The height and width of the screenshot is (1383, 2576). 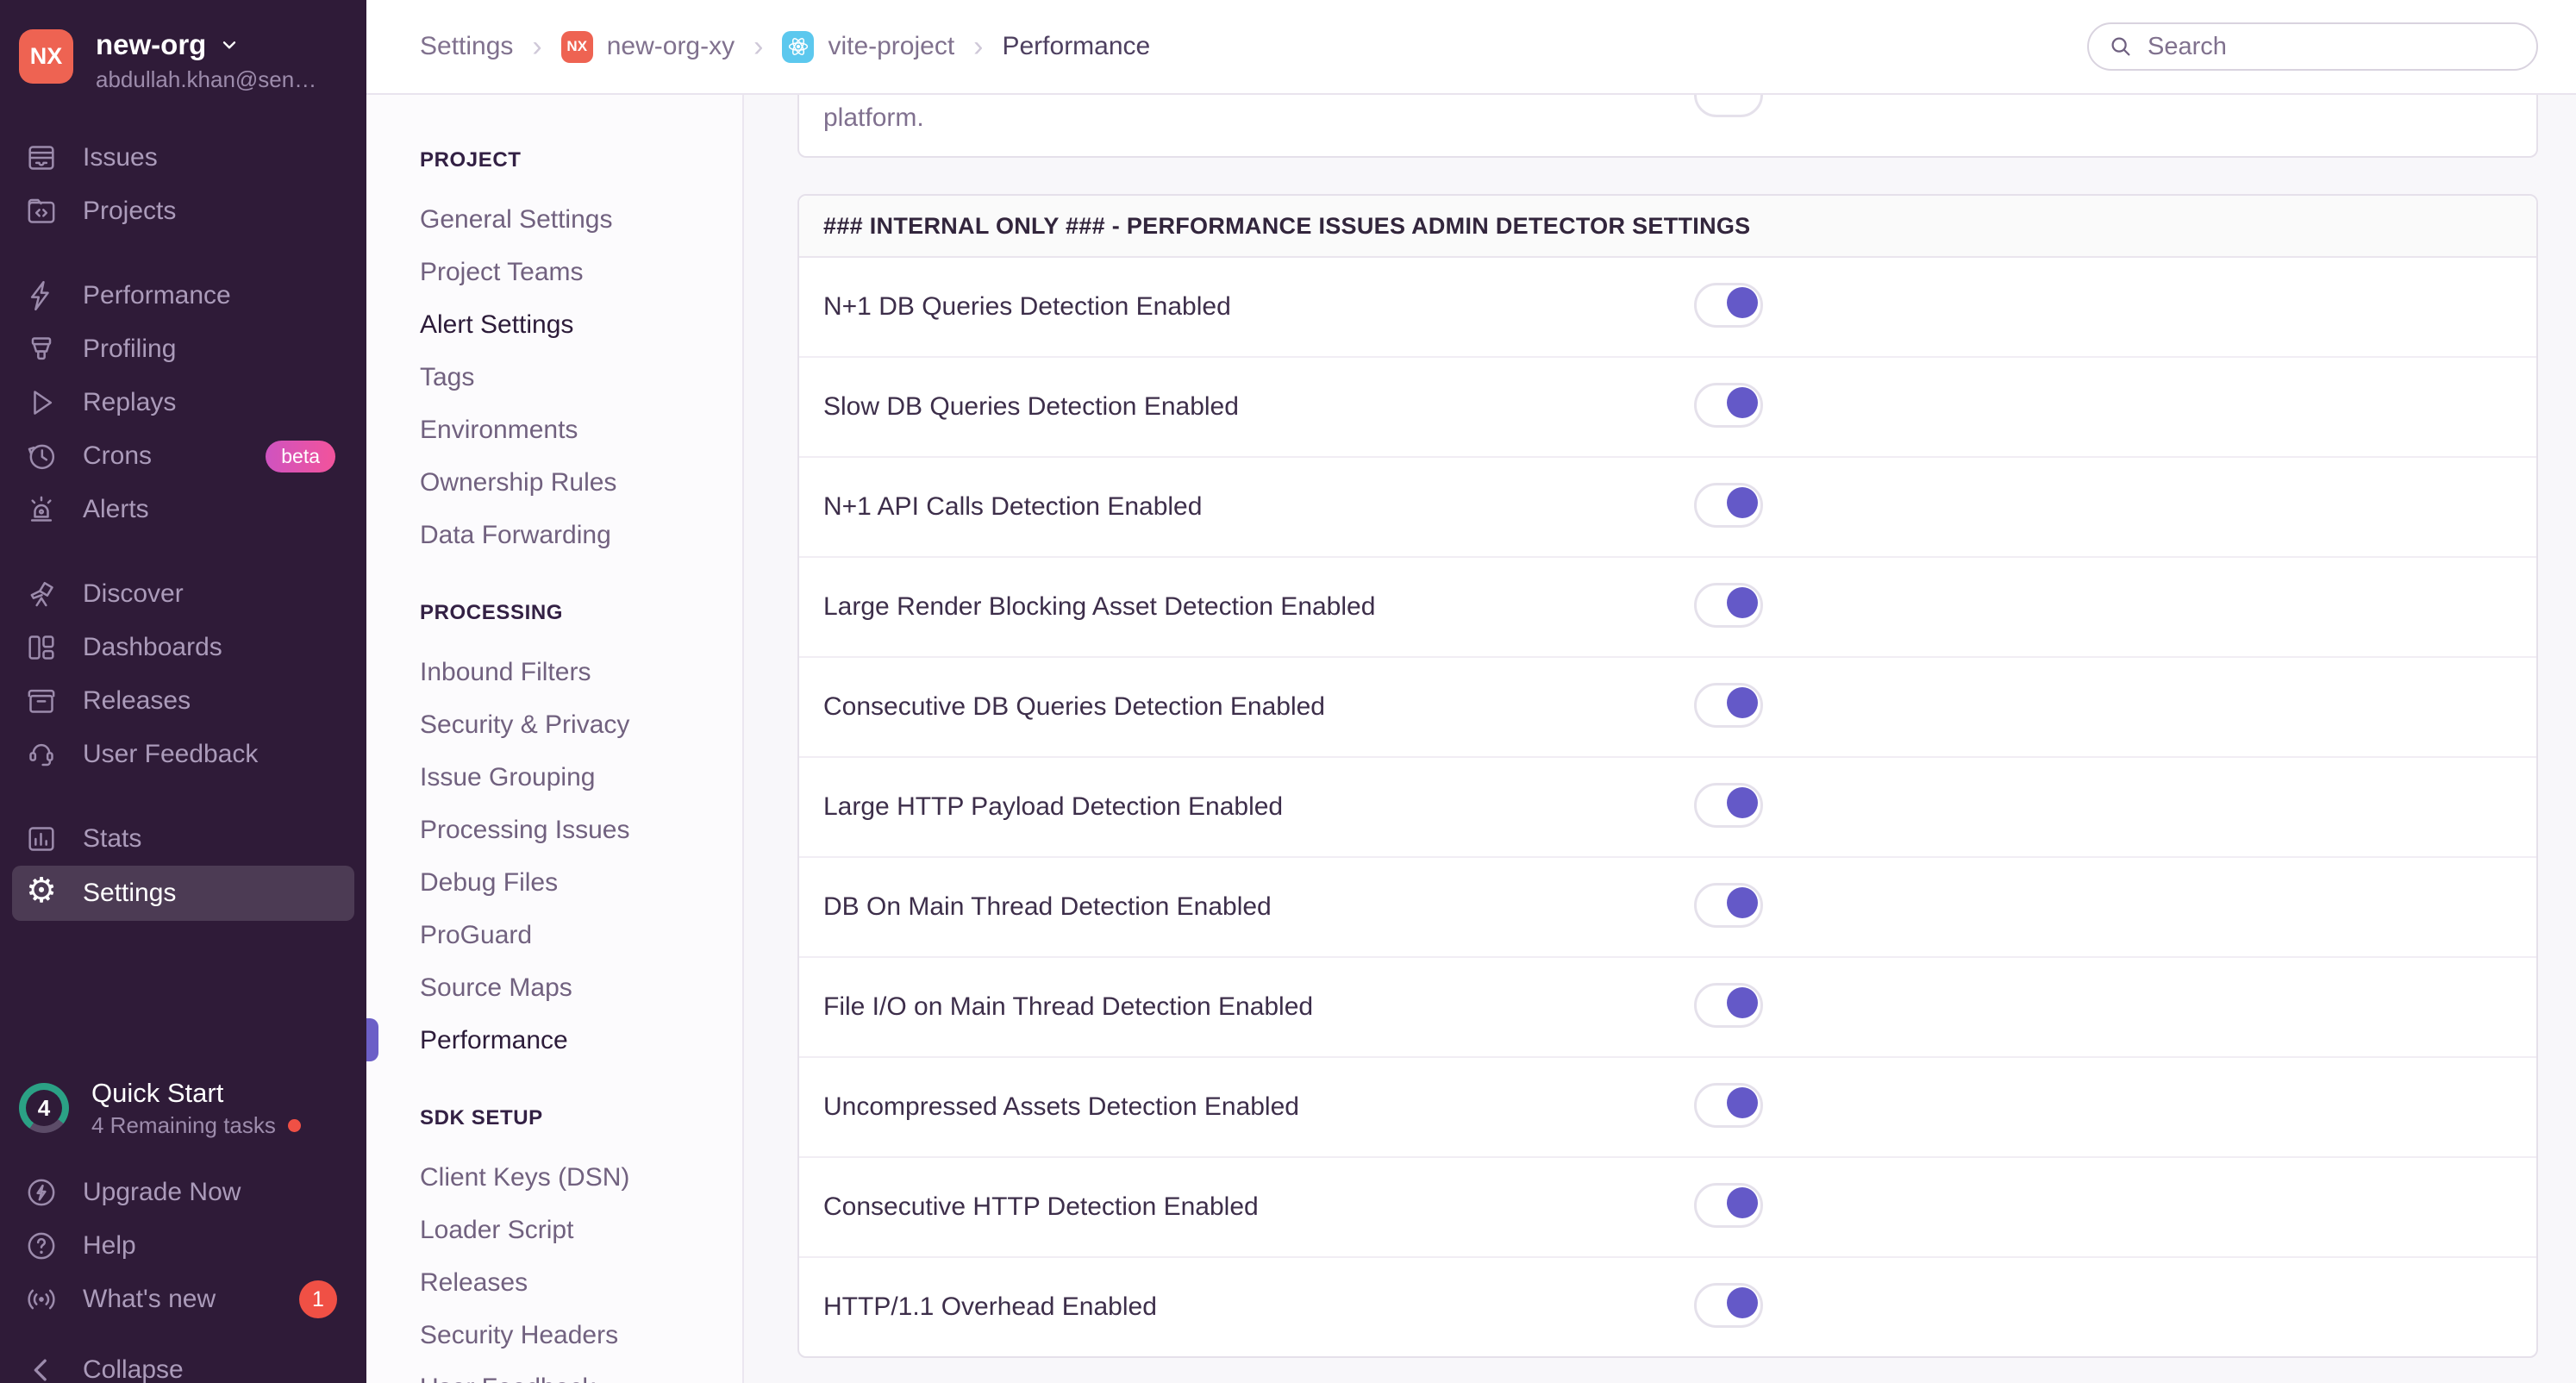 What do you see at coordinates (1076, 46) in the screenshot?
I see `breadcrumb-label: Performance` at bounding box center [1076, 46].